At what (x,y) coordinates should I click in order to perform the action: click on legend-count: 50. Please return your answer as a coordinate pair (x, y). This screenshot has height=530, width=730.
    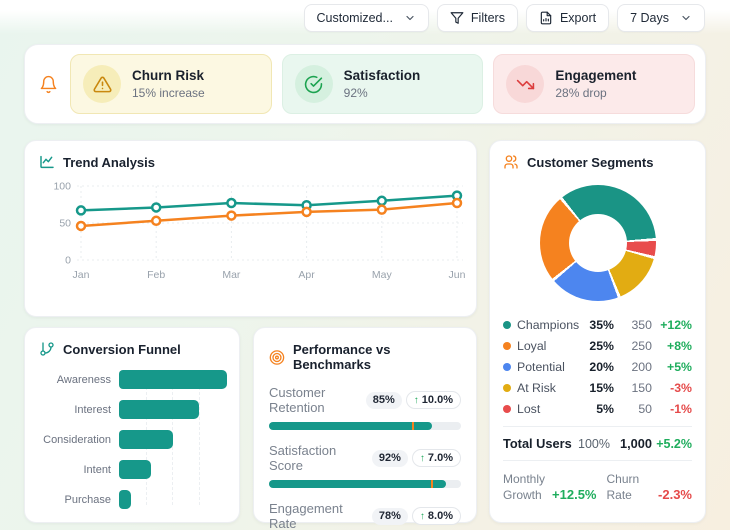
    Looking at the image, I should click on (645, 408).